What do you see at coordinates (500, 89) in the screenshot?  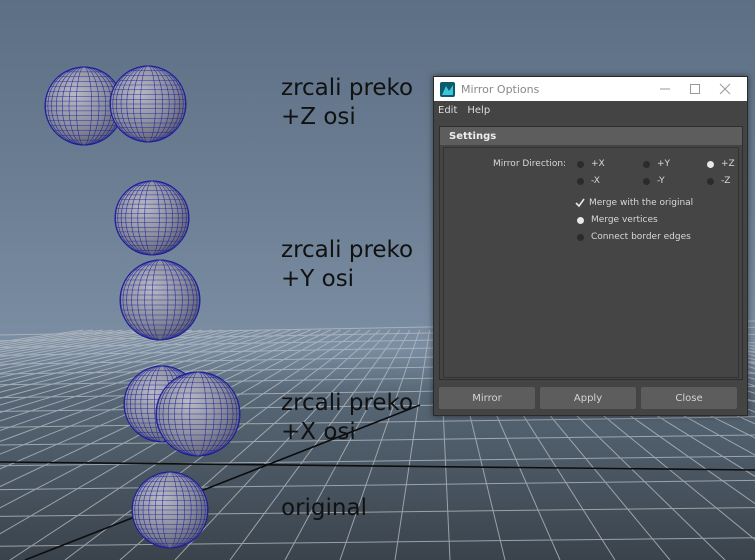 I see `dialog-title: Mirror Options` at bounding box center [500, 89].